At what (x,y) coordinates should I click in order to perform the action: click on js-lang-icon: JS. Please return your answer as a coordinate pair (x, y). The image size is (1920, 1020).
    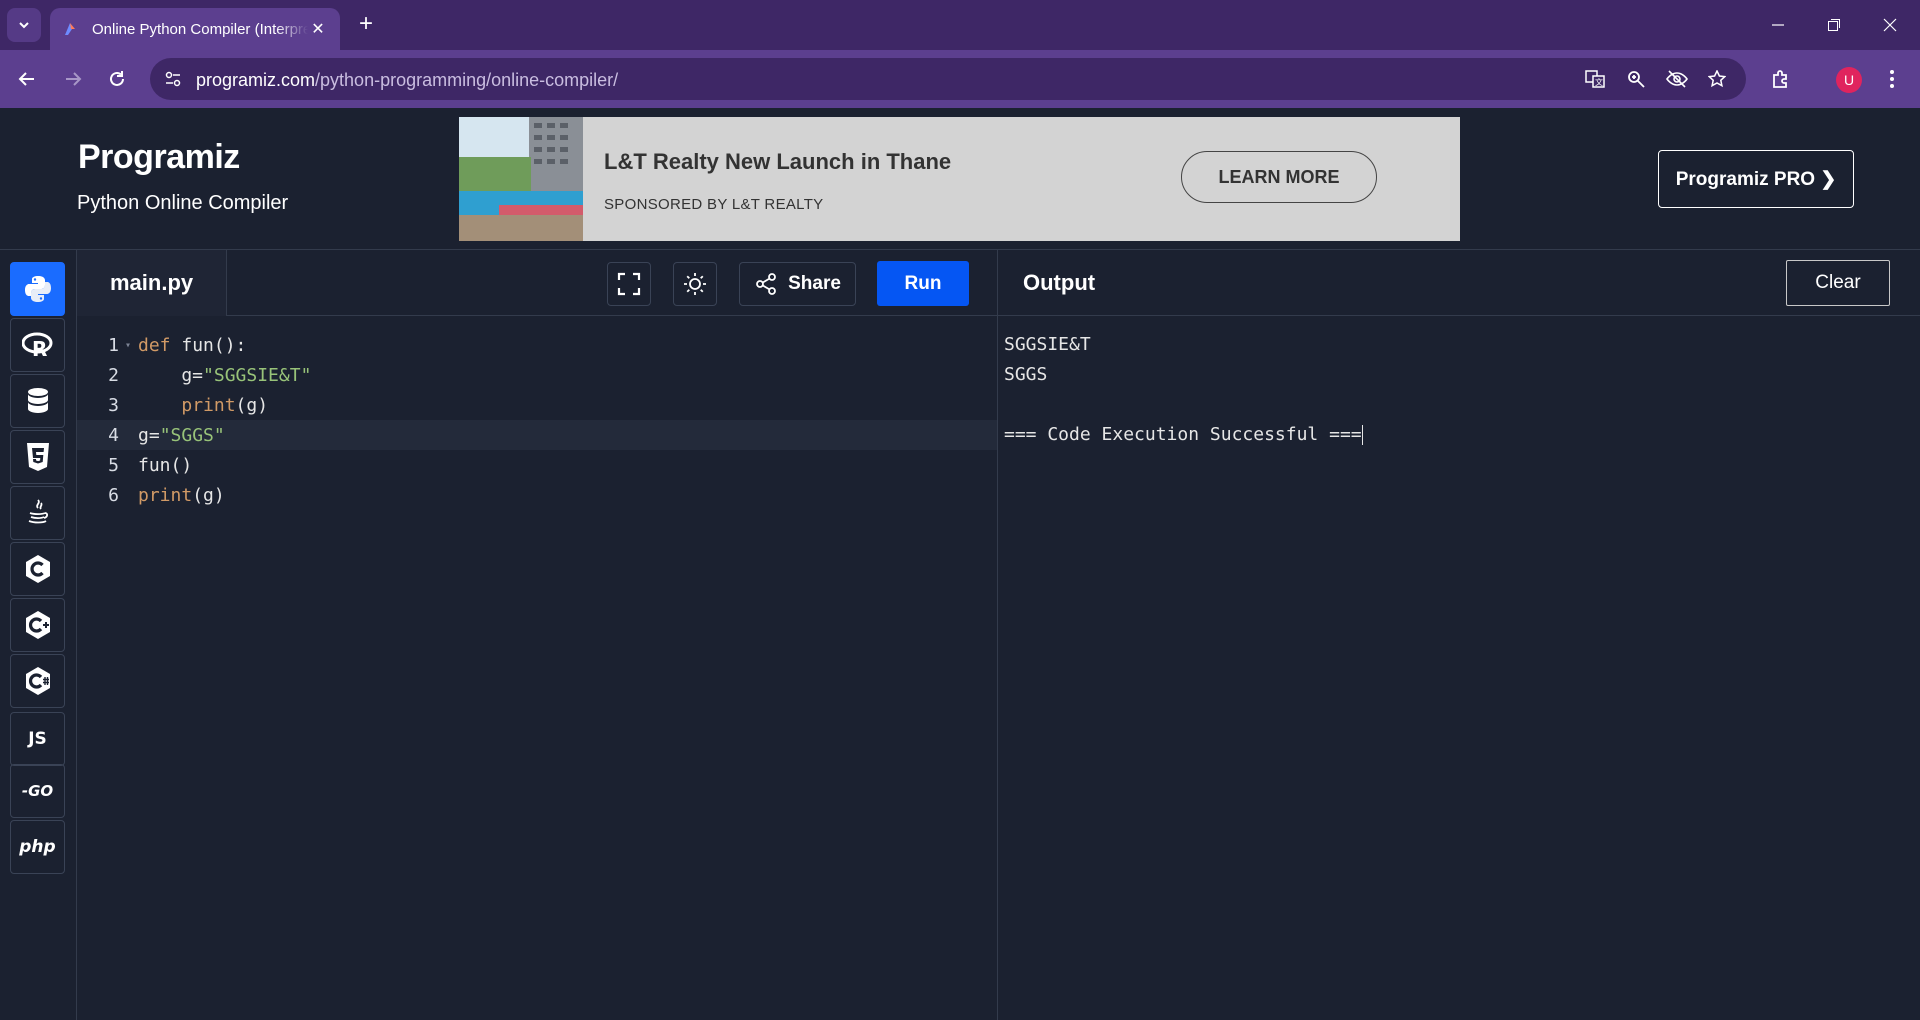
    Looking at the image, I should click on (37, 739).